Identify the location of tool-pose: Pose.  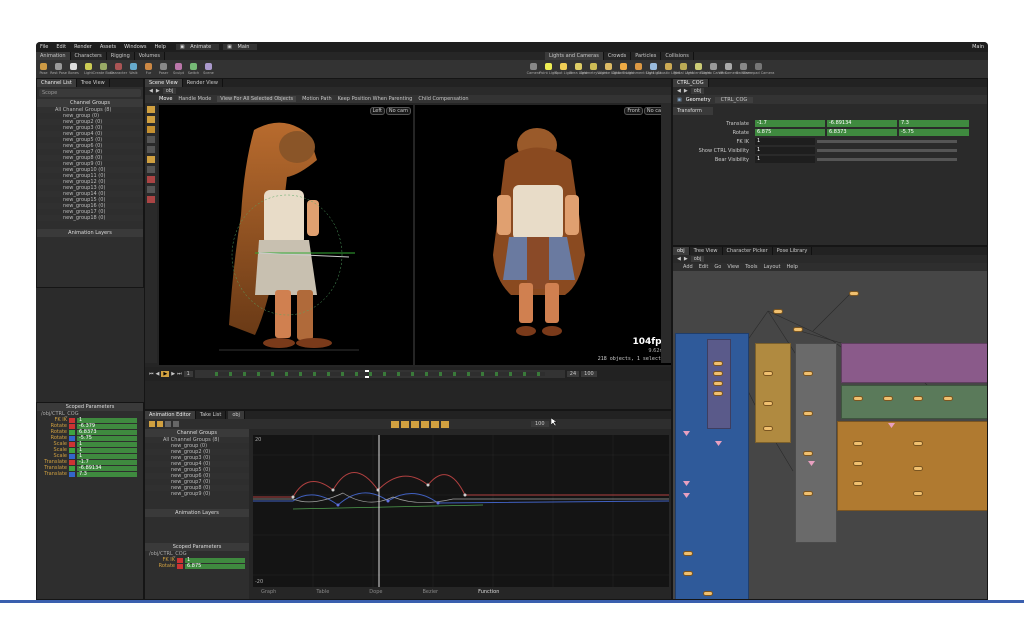
(43, 69).